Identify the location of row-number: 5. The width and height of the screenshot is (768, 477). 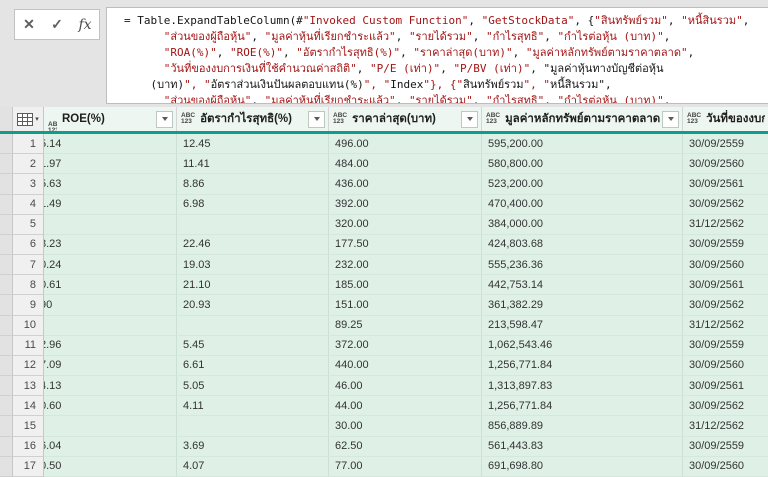
(28, 224).